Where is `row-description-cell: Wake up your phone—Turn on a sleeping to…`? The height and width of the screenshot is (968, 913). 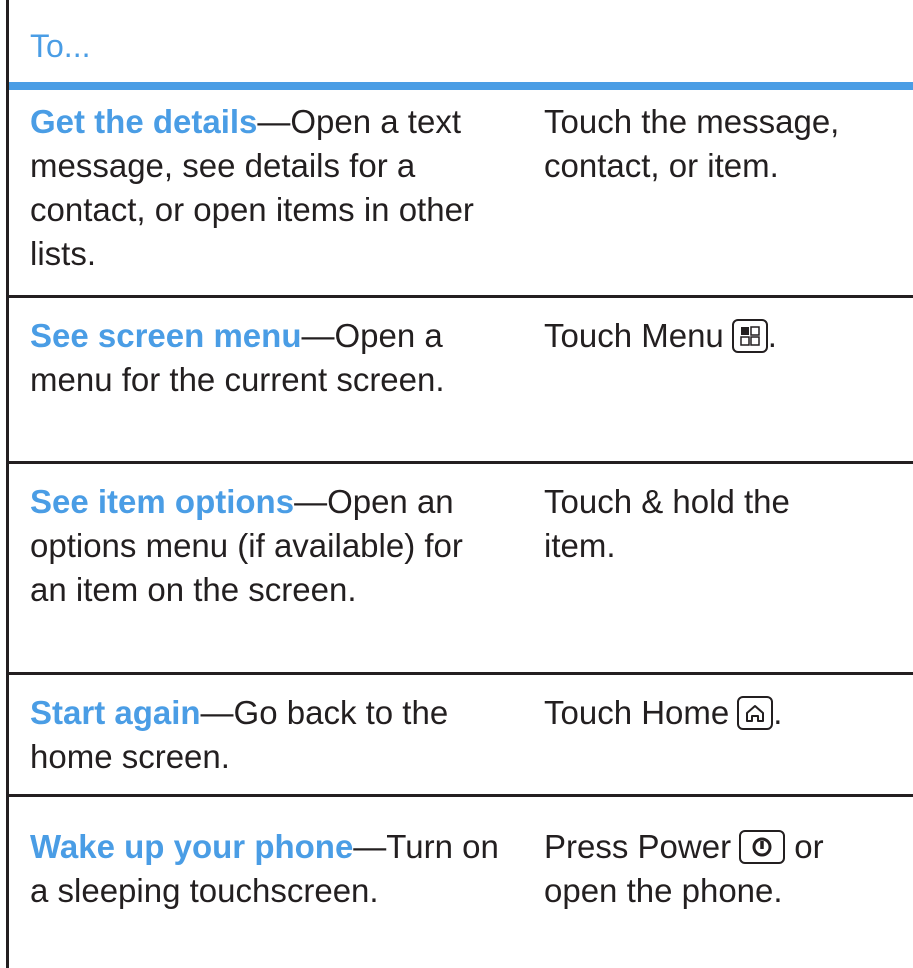
row-description-cell: Wake up your phone—Turn on a sleeping to… is located at coordinates (270, 869).